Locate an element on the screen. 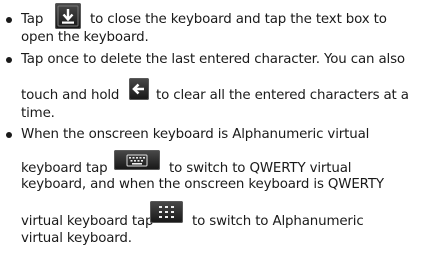  bullet-1-line-1-pre: Tap is located at coordinates (32, 19).